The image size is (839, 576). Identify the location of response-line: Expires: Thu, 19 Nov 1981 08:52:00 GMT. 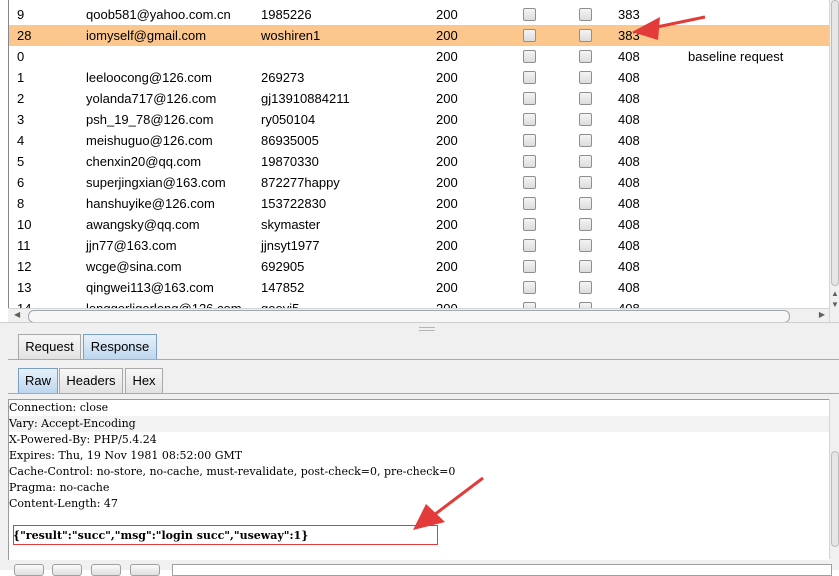
(126, 455).